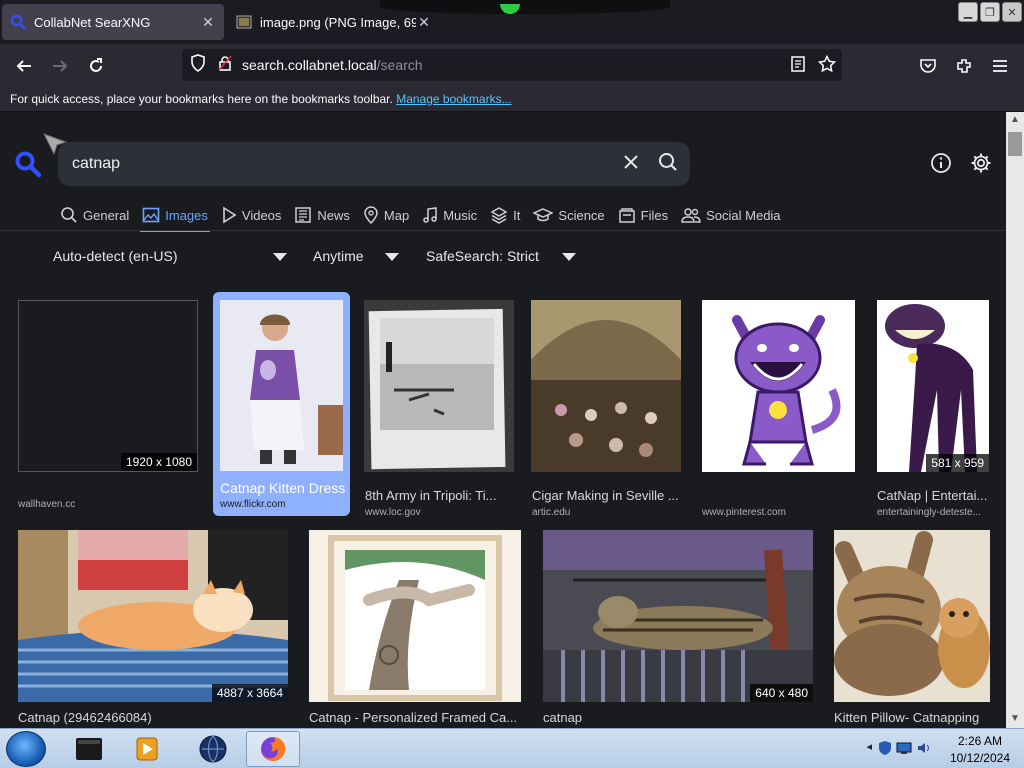 The height and width of the screenshot is (768, 1024). I want to click on minimize-button: ▁, so click(968, 12).